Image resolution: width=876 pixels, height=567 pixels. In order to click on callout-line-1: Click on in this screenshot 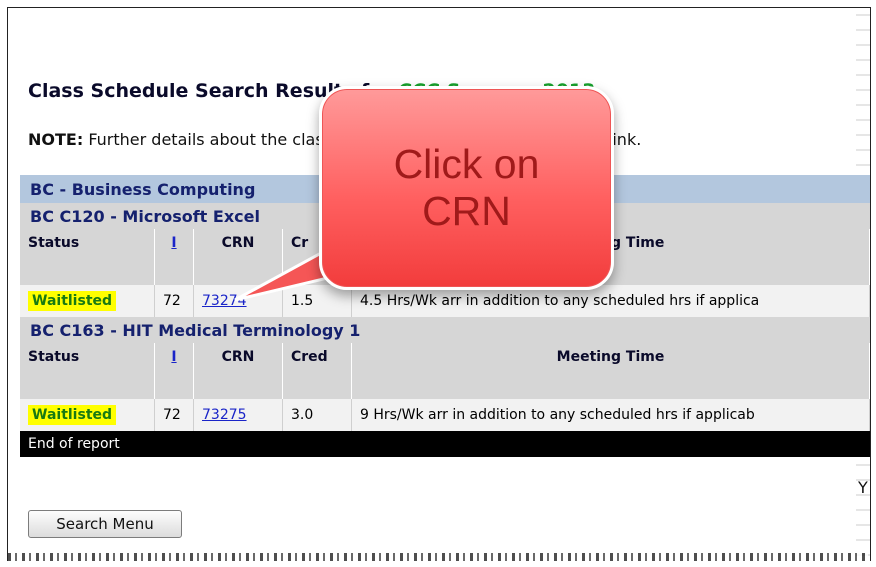, I will do `click(466, 163)`.